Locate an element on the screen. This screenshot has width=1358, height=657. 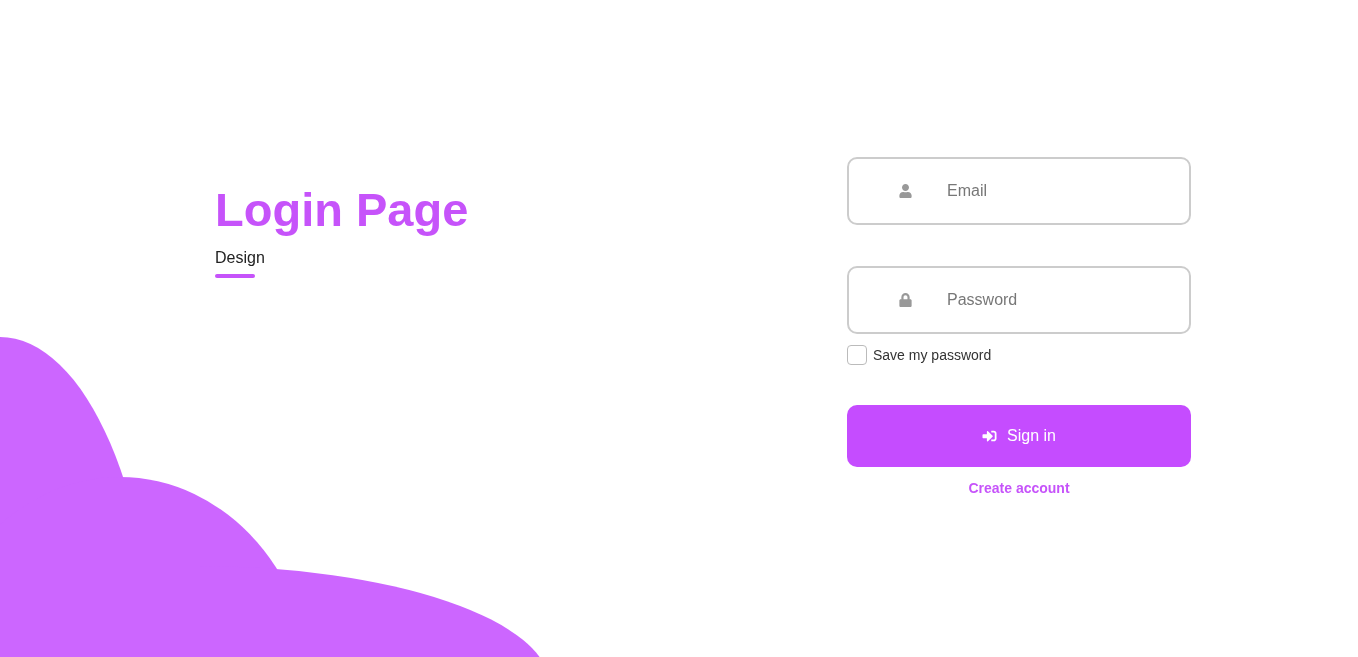
checkbox-label: Save my password is located at coordinates (932, 355).